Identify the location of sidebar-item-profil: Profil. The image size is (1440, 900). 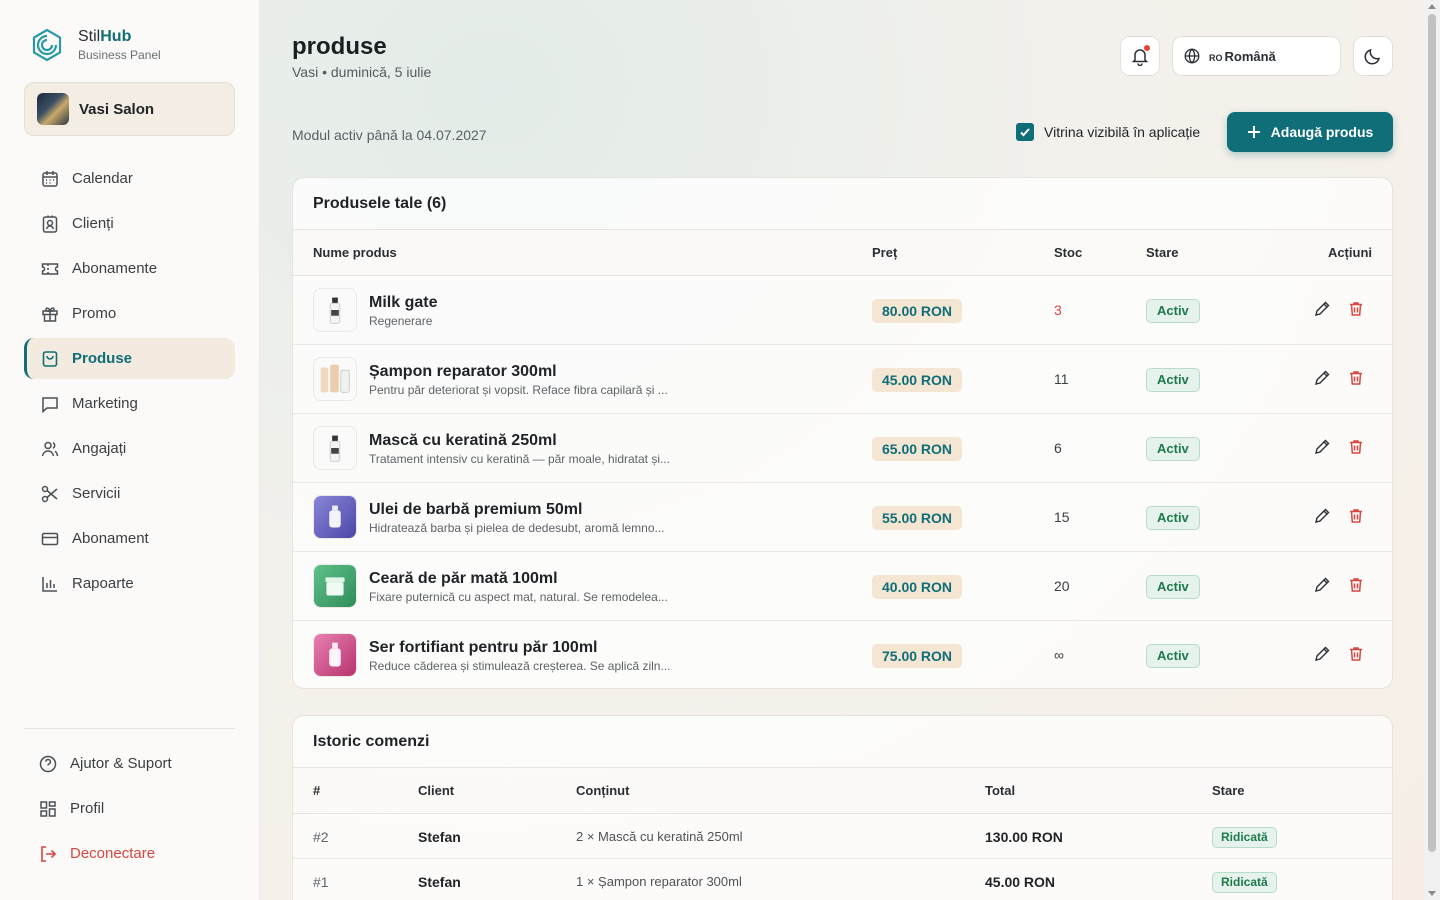
(129, 808).